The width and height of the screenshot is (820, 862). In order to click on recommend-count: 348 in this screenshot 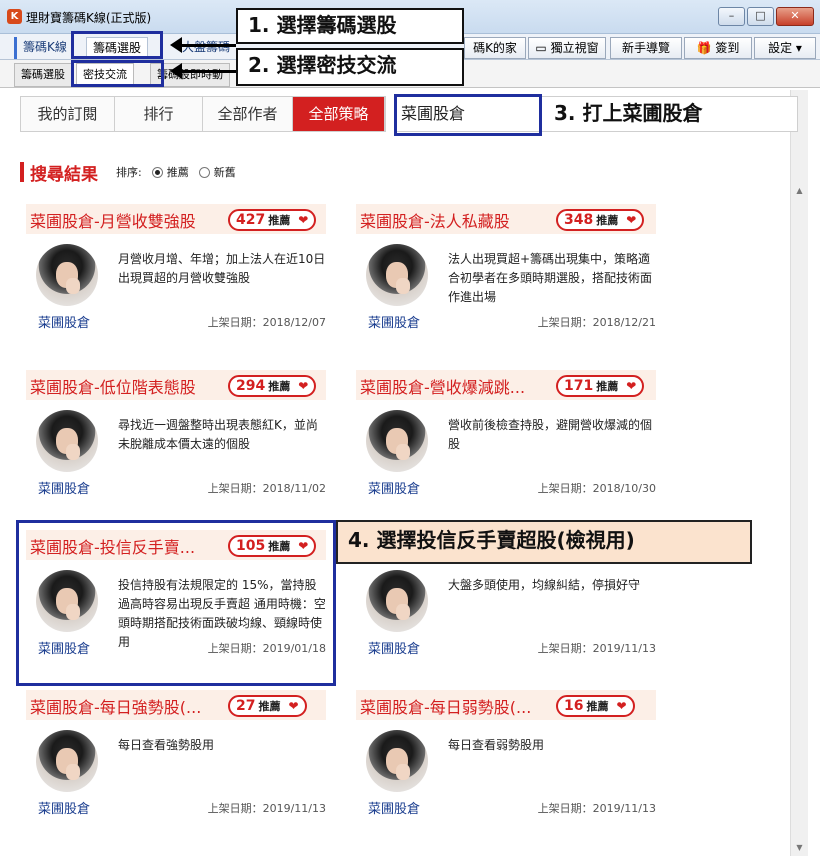, I will do `click(579, 220)`.